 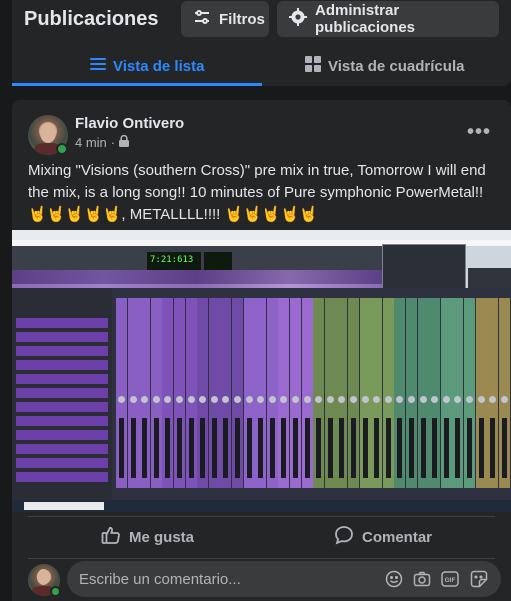 I want to click on online-status-dot, so click(x=62, y=149).